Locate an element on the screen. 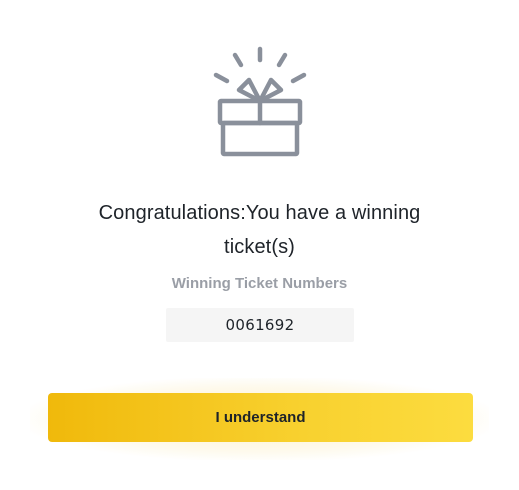 This screenshot has width=519, height=490. ticket-numbers-label: Winning Ticket Numbers is located at coordinates (259, 283).